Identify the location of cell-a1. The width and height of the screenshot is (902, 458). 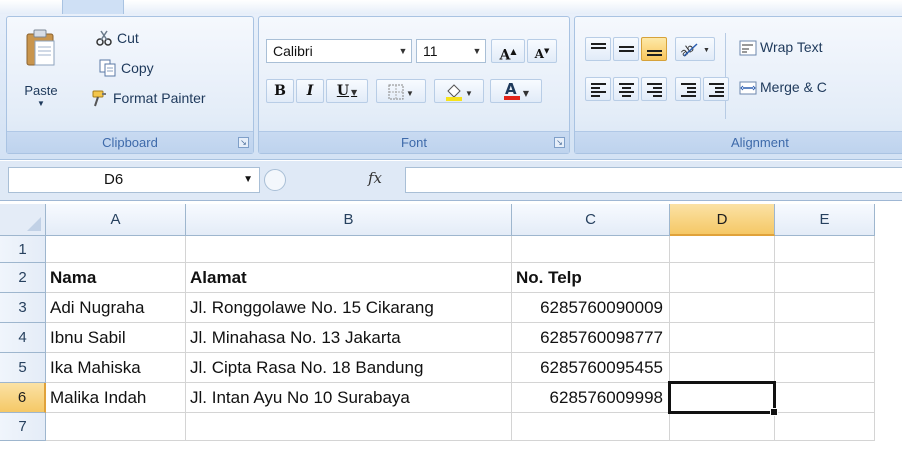
(116, 249).